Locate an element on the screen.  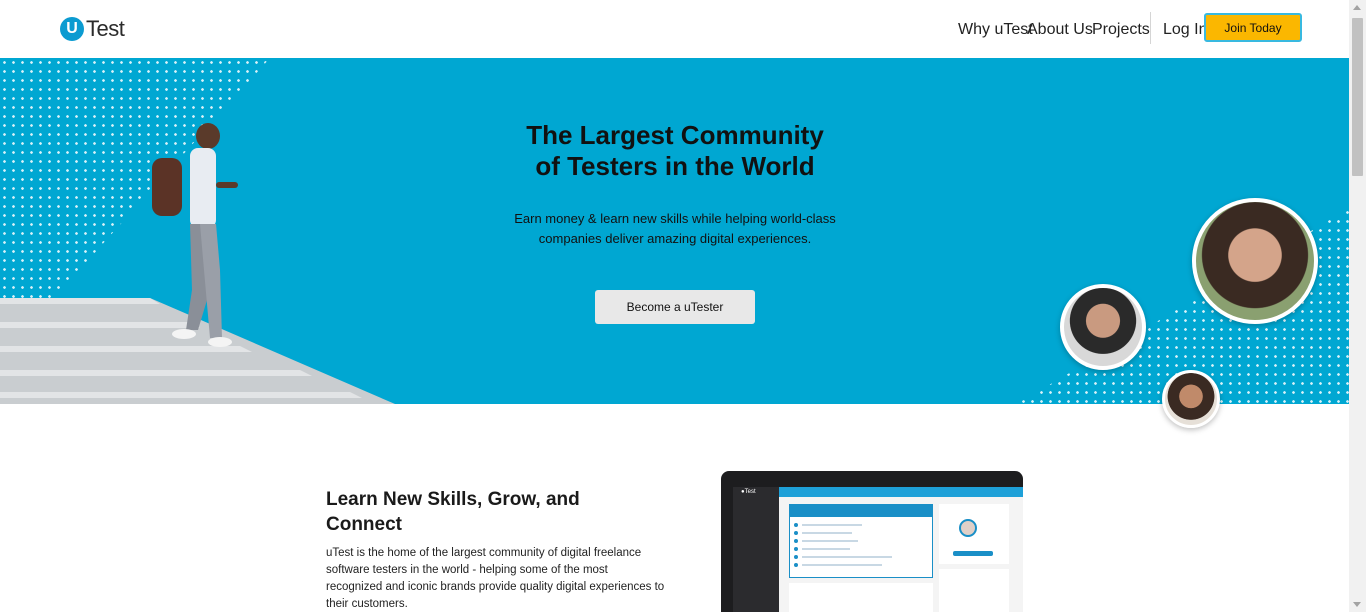
dashboard-checklist-card is located at coordinates (861, 541).